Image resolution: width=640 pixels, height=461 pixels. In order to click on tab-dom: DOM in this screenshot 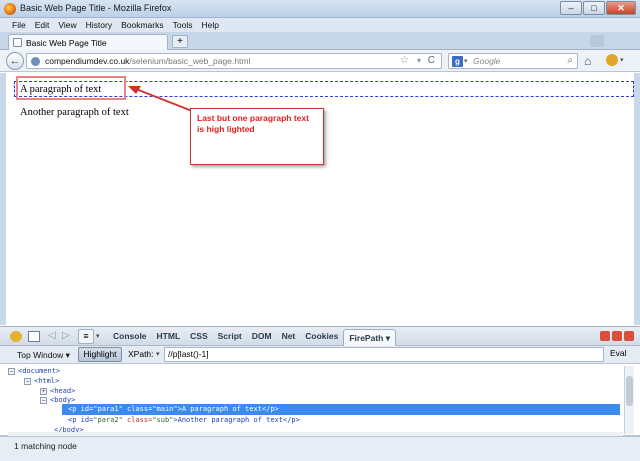, I will do `click(262, 337)`.